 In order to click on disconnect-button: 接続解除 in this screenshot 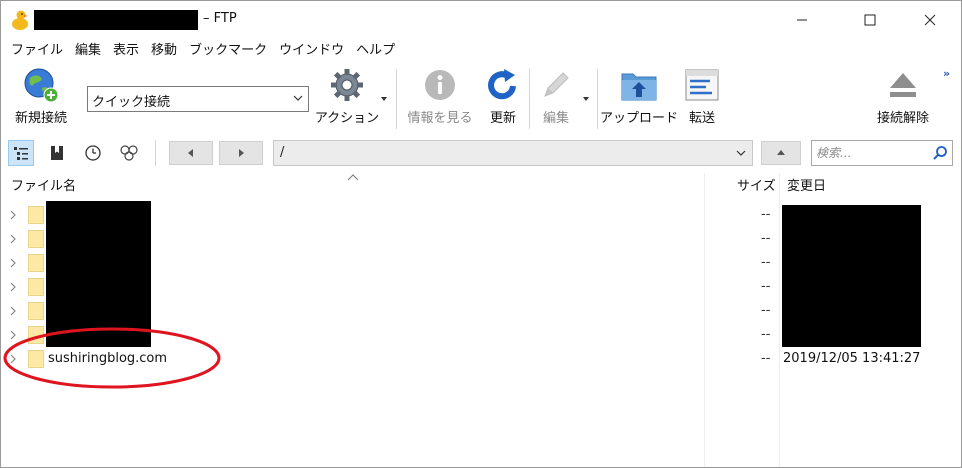, I will do `click(903, 95)`.